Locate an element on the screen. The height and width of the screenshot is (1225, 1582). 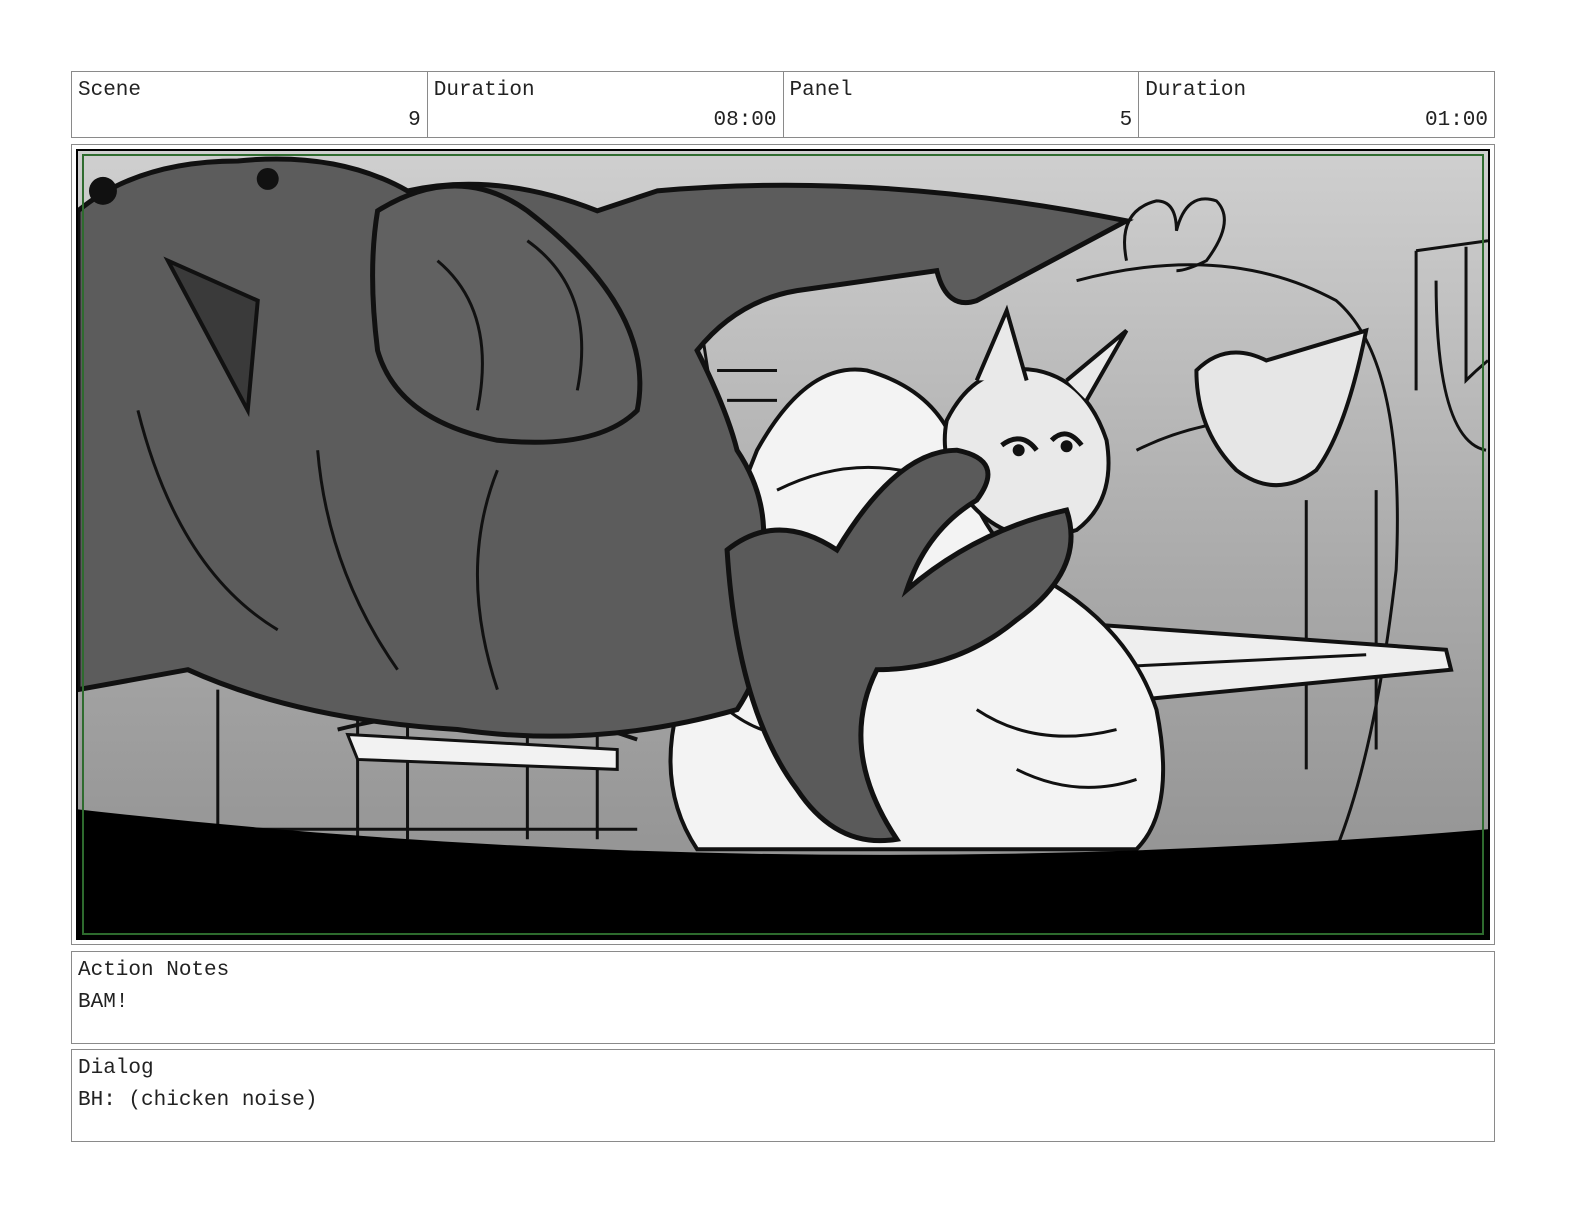
action-notes-label: Action Notes is located at coordinates (154, 970).